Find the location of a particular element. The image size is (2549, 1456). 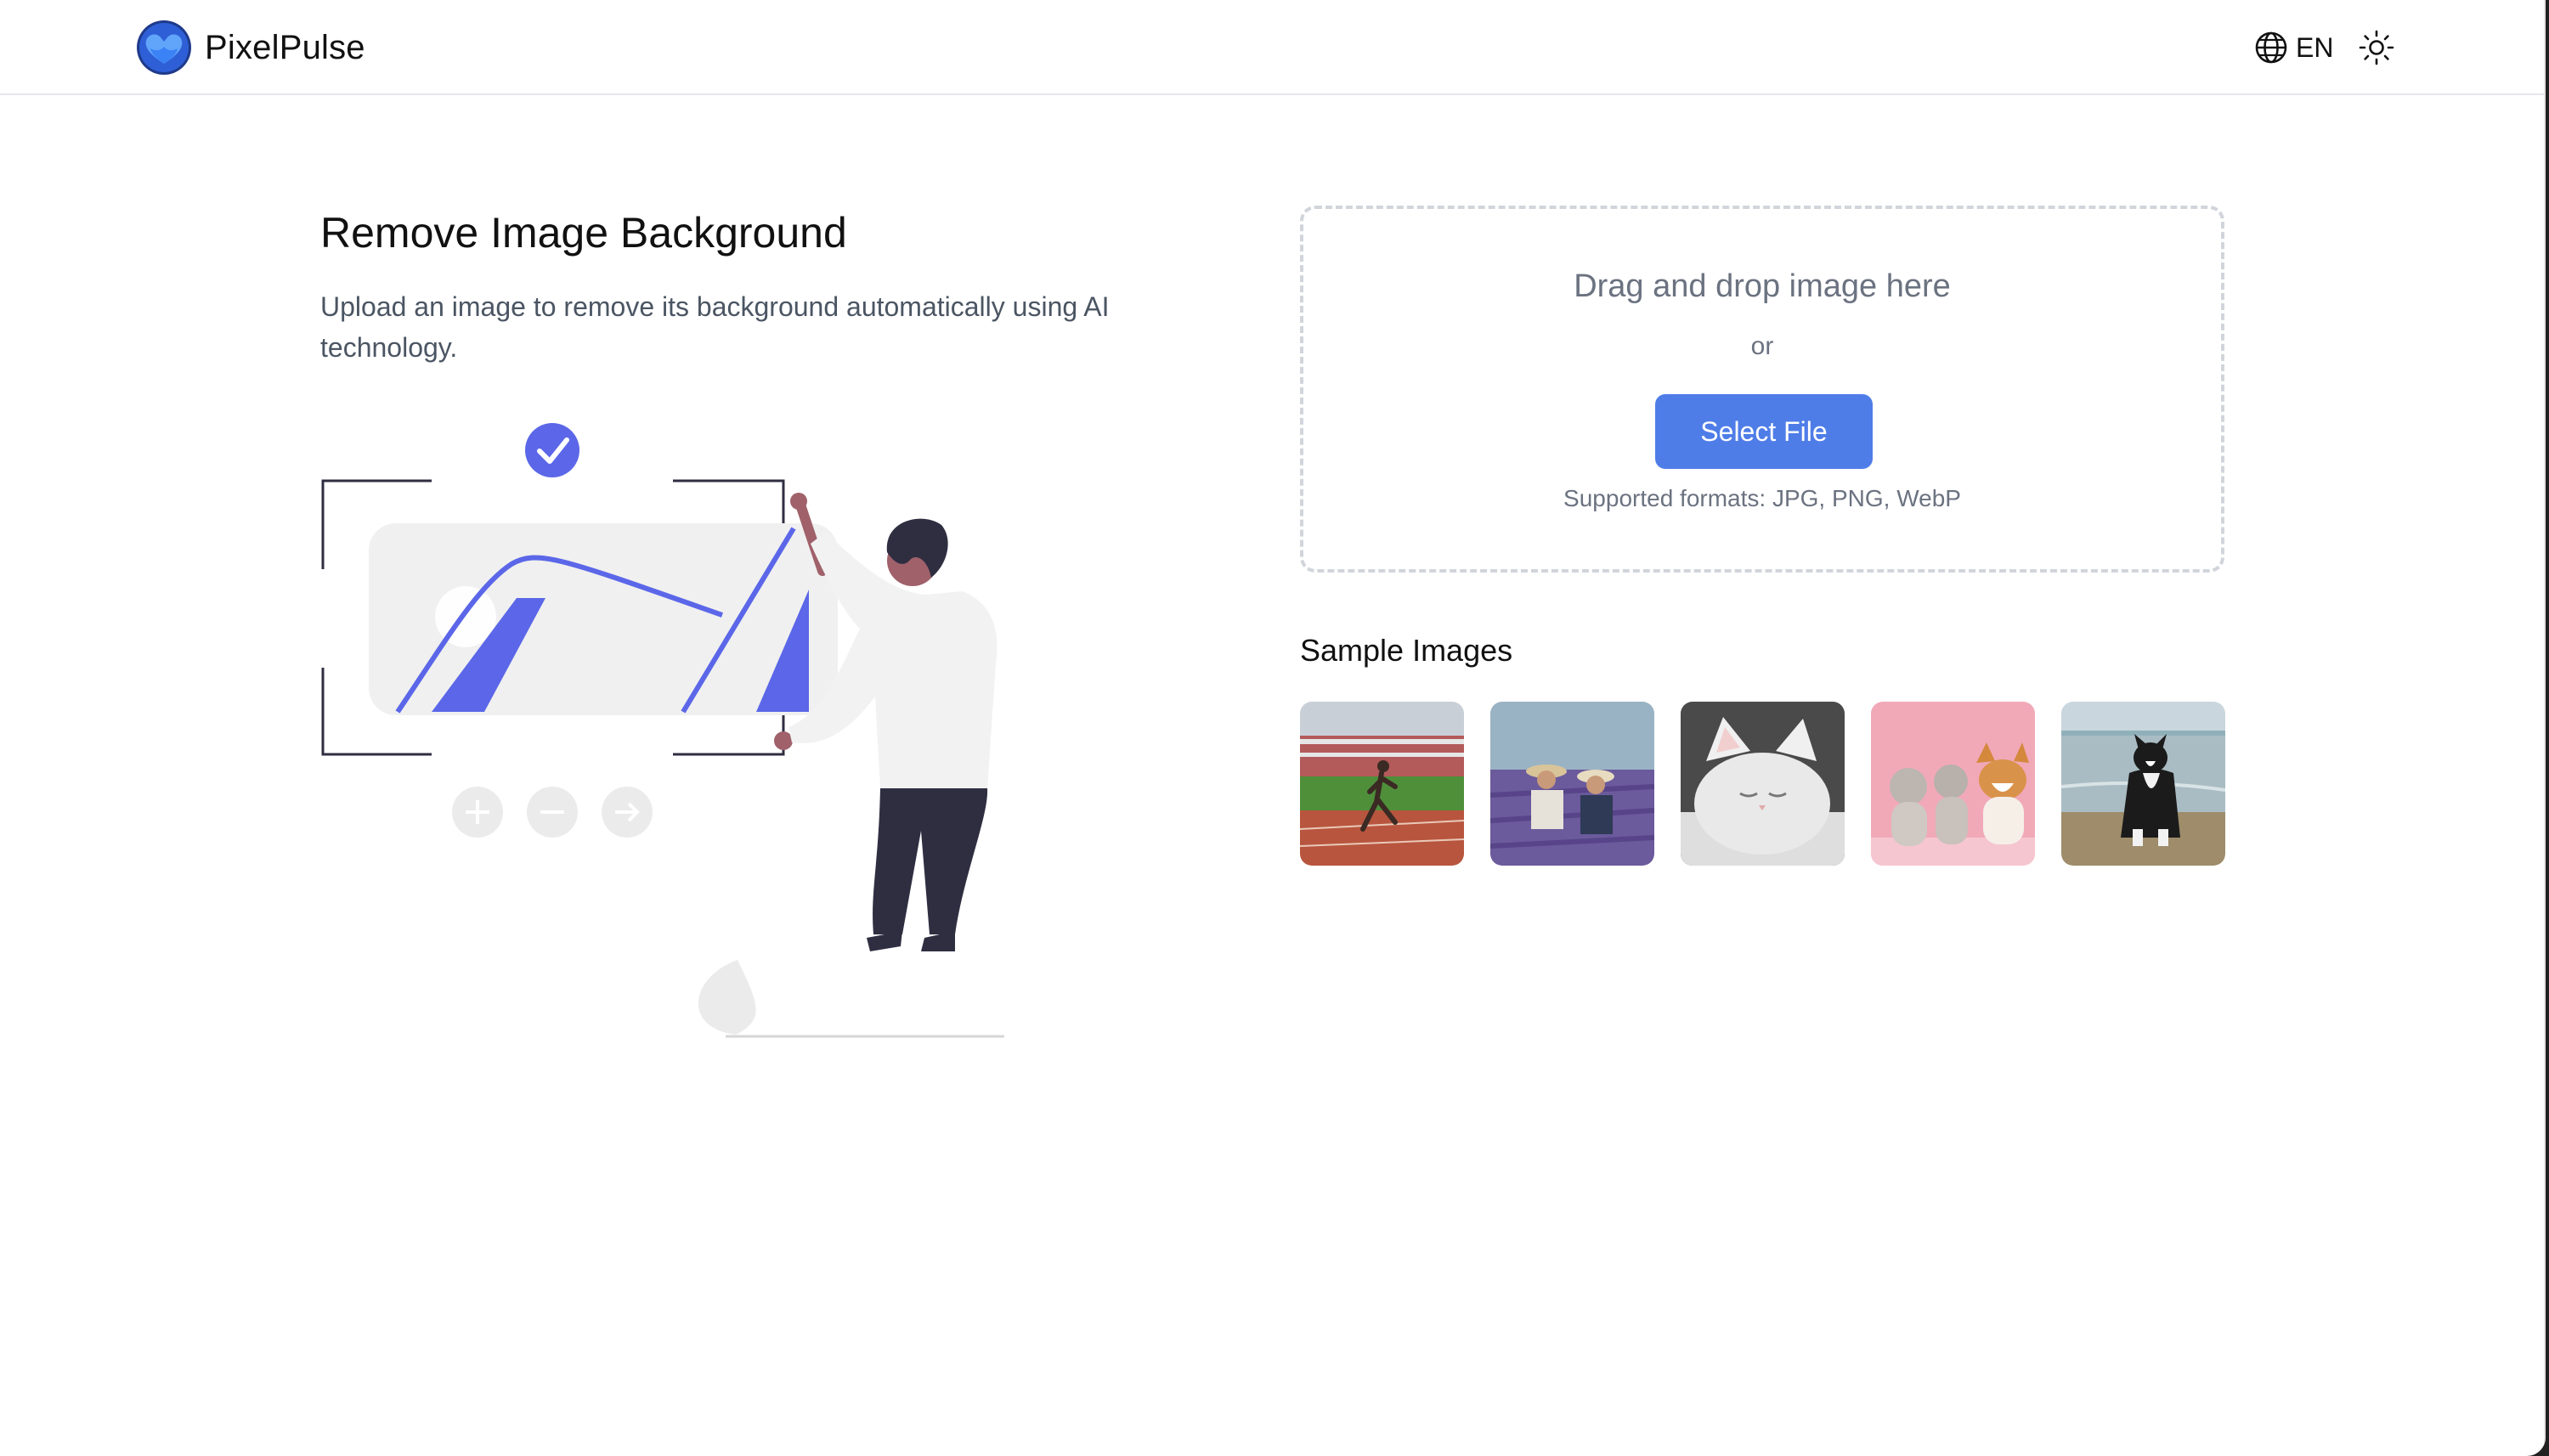

sample-images-title: Sample Images is located at coordinates (1406, 650).